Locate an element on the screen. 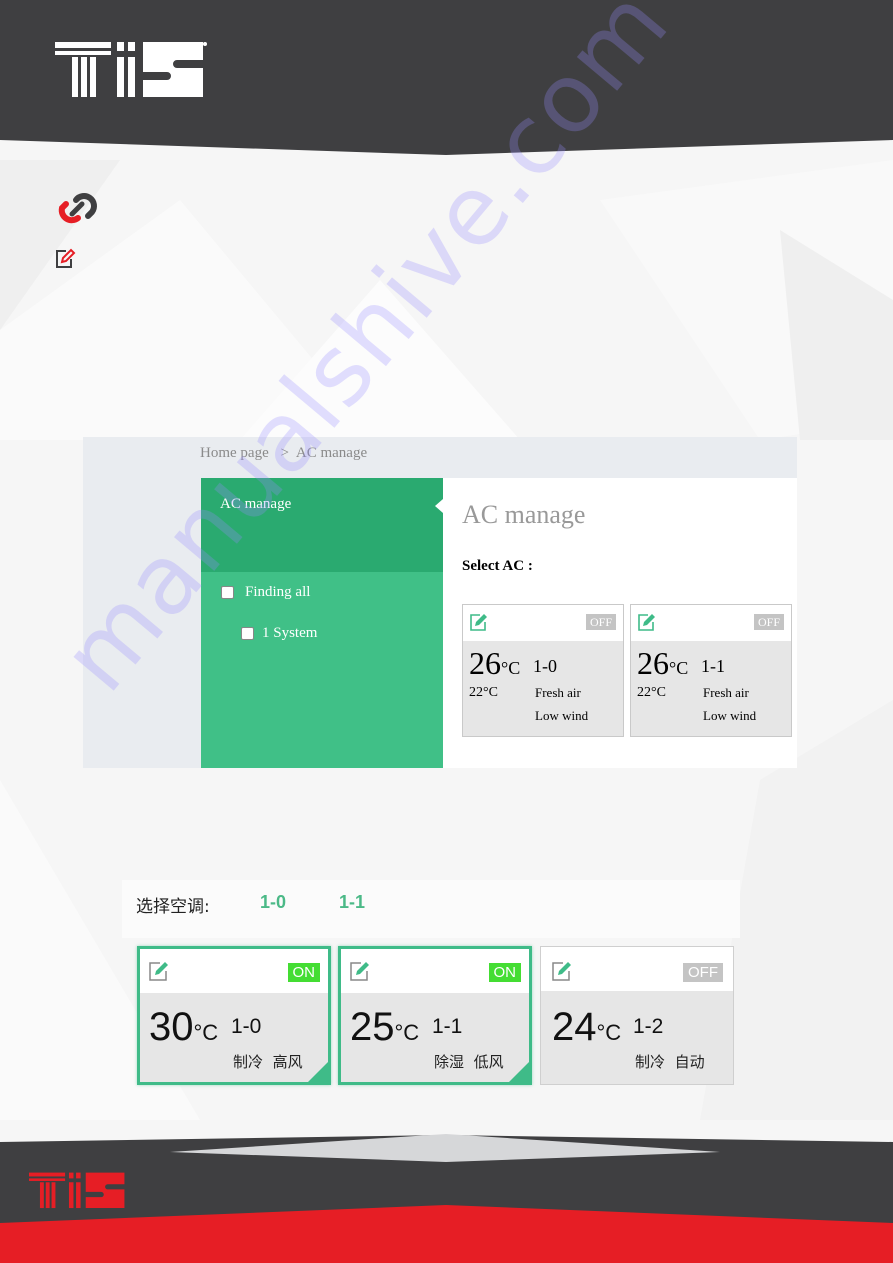 This screenshot has height=1263, width=893. link-icon is located at coordinates (77, 208).